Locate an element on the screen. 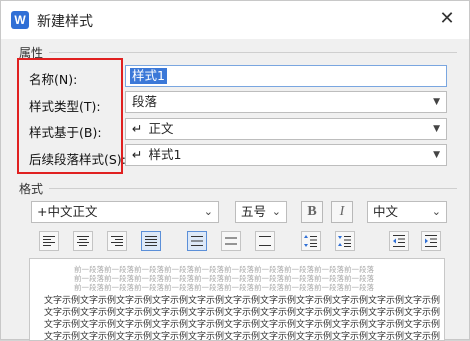 The width and height of the screenshot is (470, 341). align-justify-icon is located at coordinates (151, 241).